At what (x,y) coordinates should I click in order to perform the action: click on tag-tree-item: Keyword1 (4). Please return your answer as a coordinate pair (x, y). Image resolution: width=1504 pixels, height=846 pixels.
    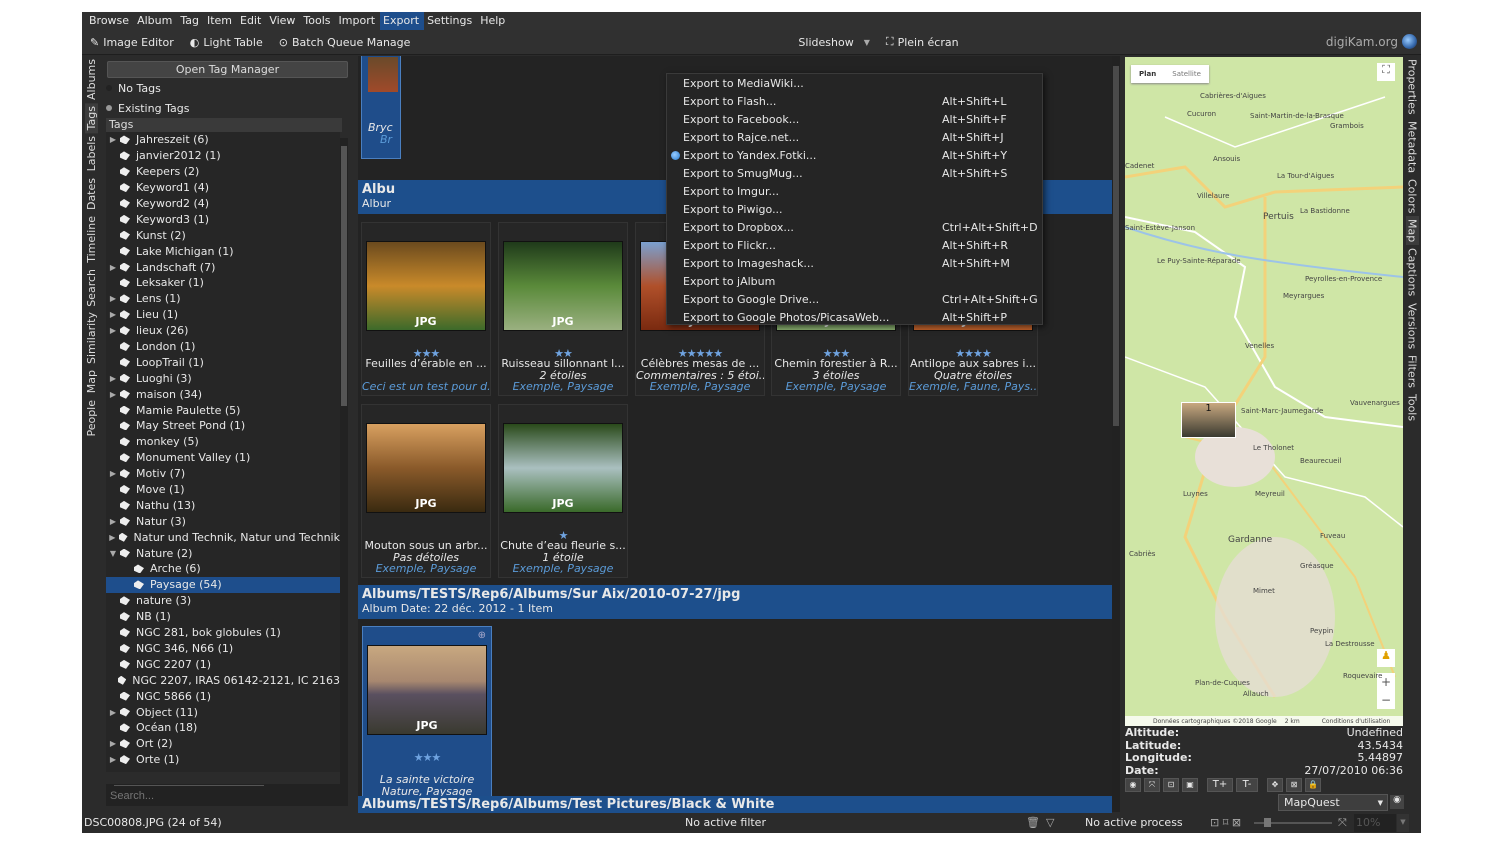
    Looking at the image, I should click on (223, 188).